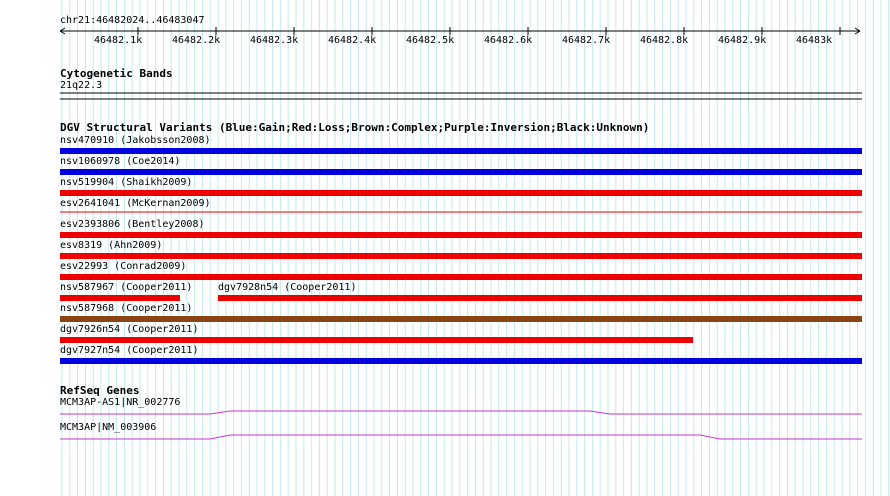 The width and height of the screenshot is (890, 496). What do you see at coordinates (126, 288) in the screenshot?
I see `dgv-feature-label: nsv587967 (Cooper2011)` at bounding box center [126, 288].